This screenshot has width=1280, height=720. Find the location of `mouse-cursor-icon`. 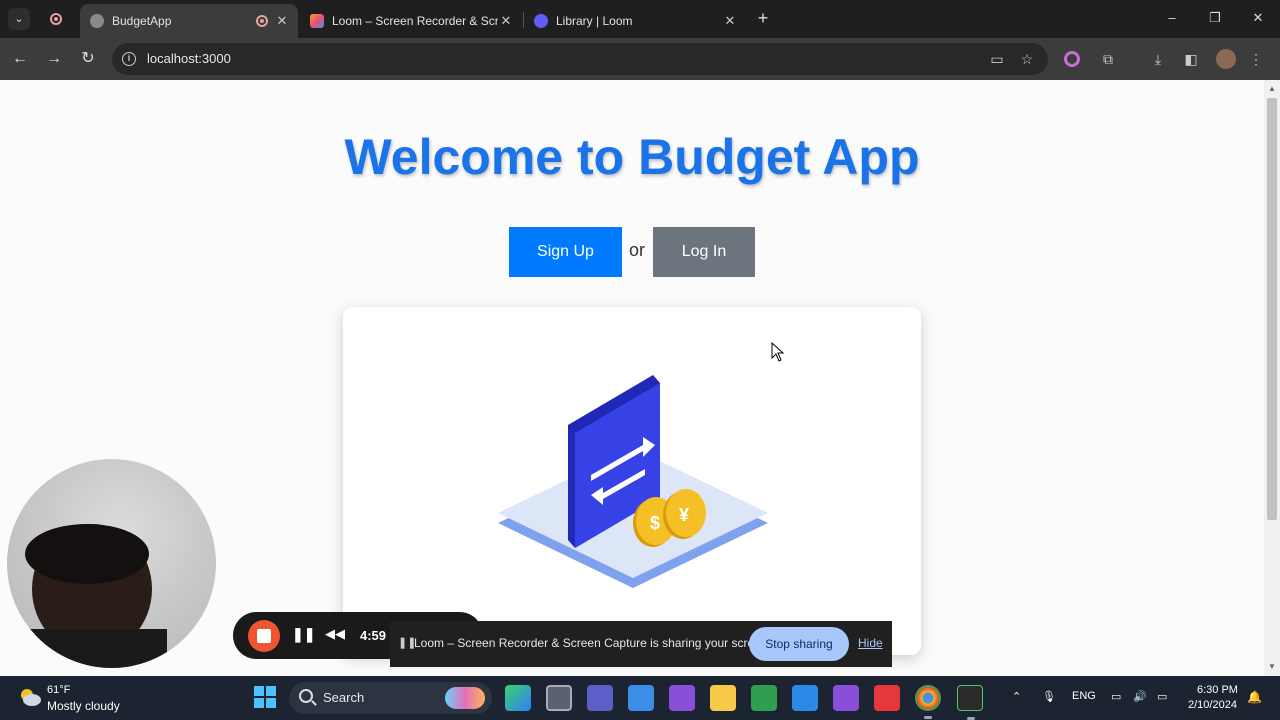

mouse-cursor-icon is located at coordinates (778, 352).